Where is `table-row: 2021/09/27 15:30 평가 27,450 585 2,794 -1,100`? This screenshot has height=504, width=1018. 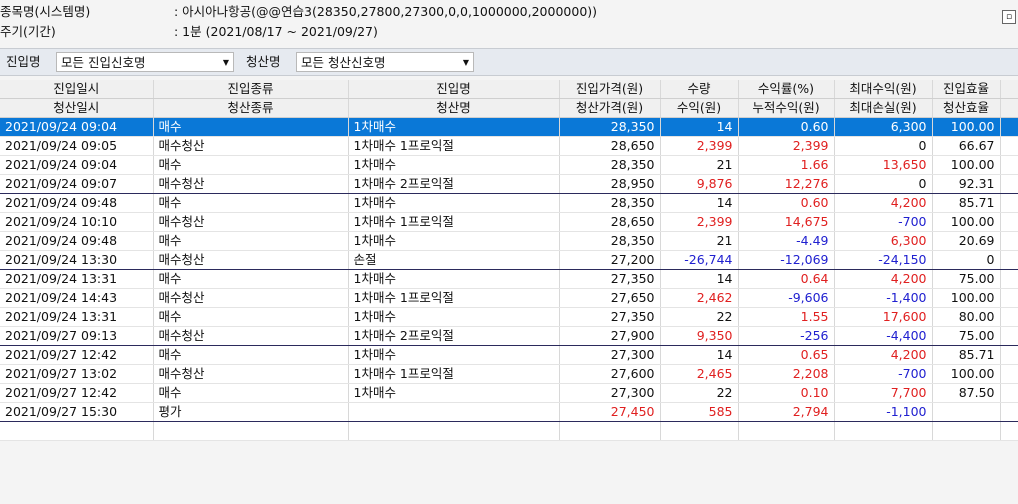 table-row: 2021/09/27 15:30 평가 27,450 585 2,794 -1,100 is located at coordinates (509, 412).